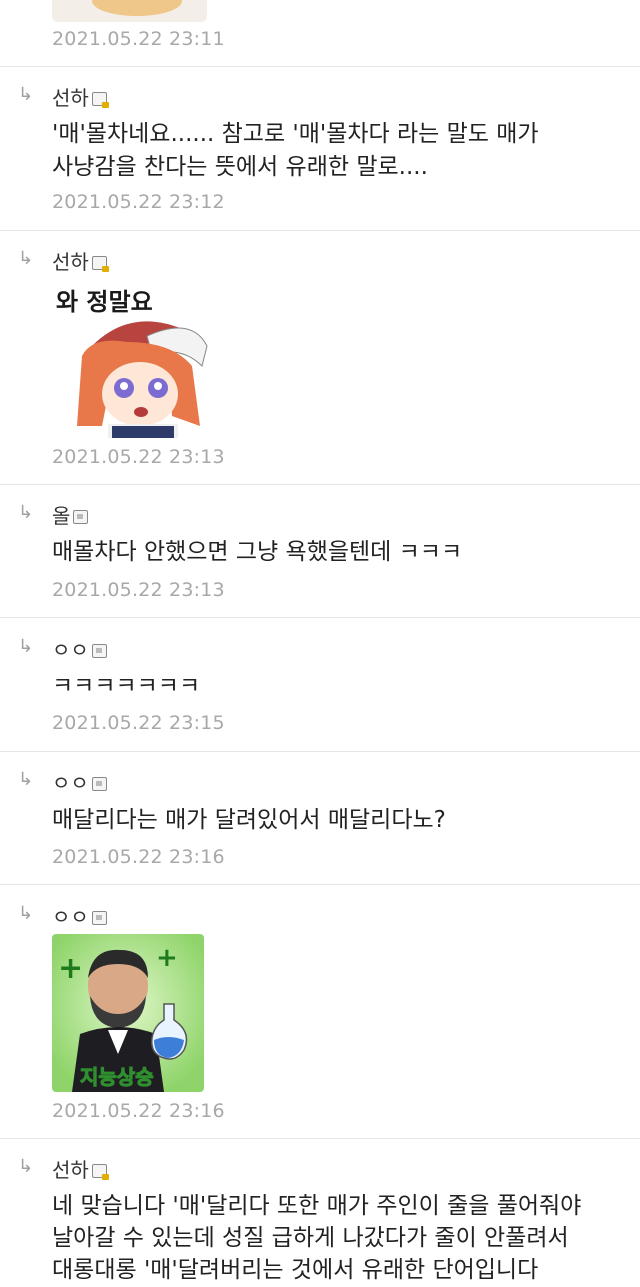 The image size is (640, 1287). What do you see at coordinates (126, 686) in the screenshot?
I see `comment-text-line: ㅋㅋㅋㅋㅋㅋㅋ` at bounding box center [126, 686].